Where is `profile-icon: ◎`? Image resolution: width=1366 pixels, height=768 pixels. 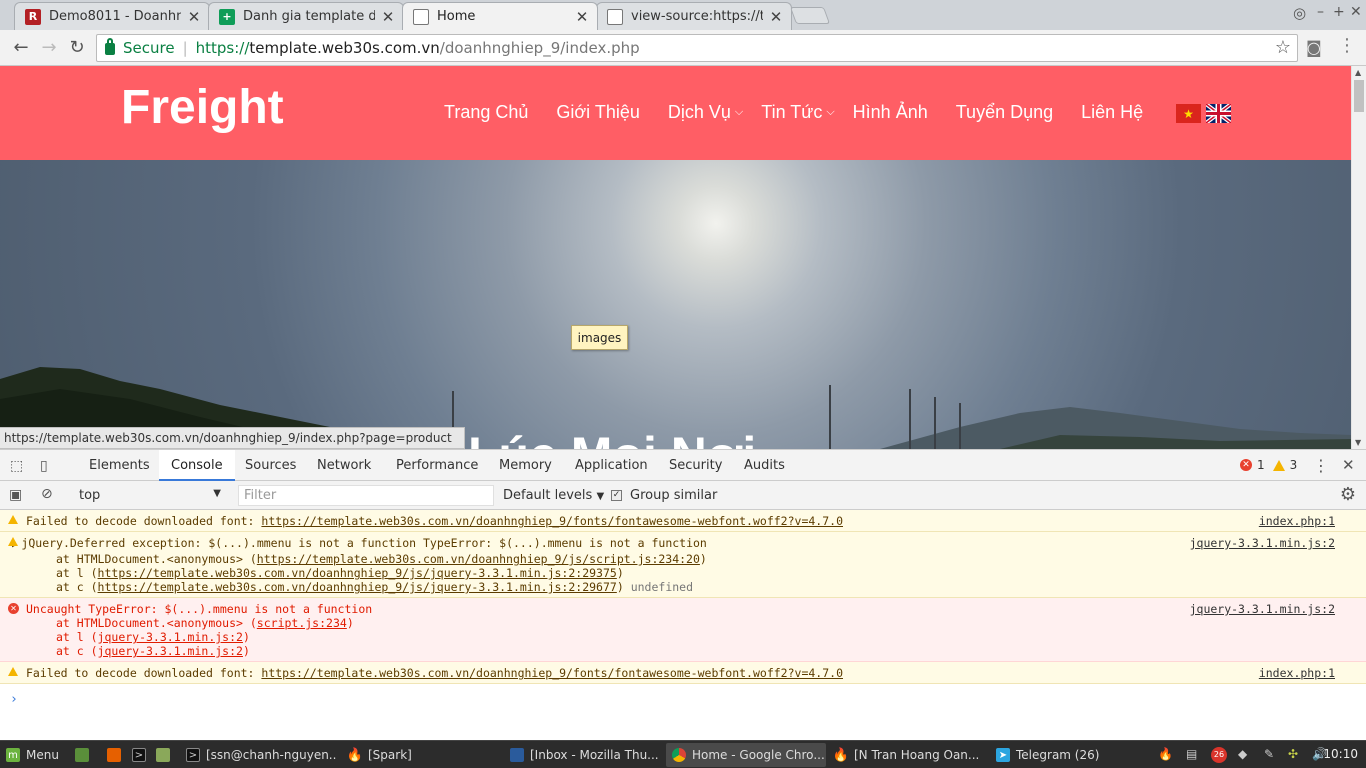
profile-icon: ◎ is located at coordinates (1299, 13).